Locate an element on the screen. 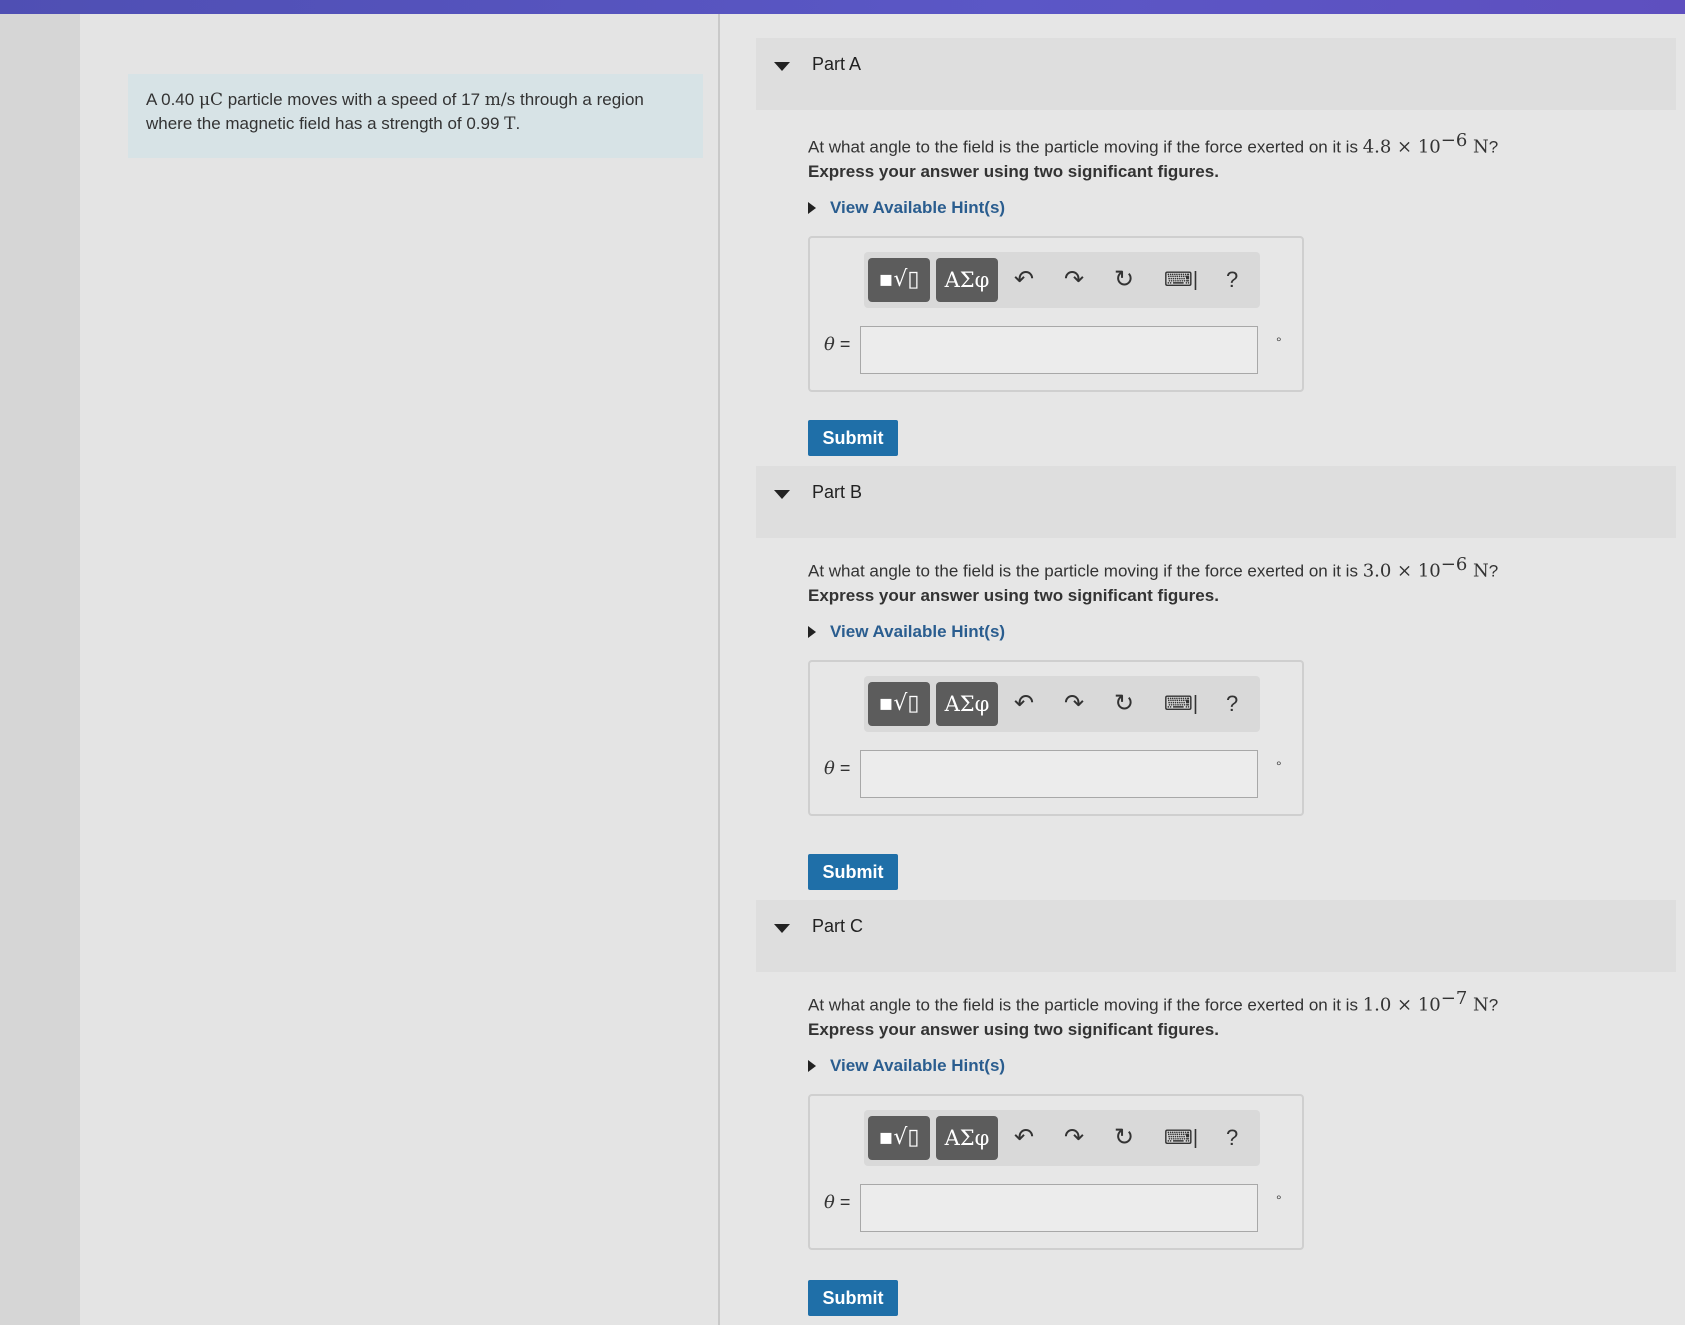 This screenshot has width=1685, height=1325. part-title: Part A is located at coordinates (837, 64).